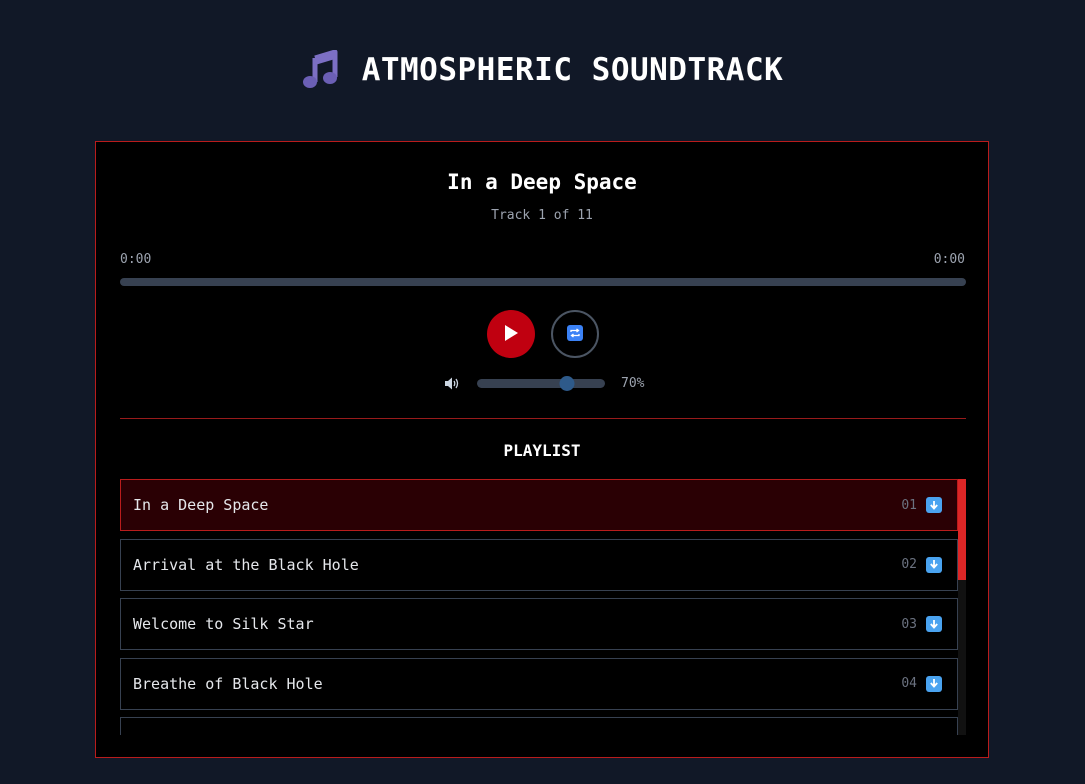 The image size is (1085, 784). What do you see at coordinates (572, 70) in the screenshot?
I see `app-title: ATMOSPHERIC SOUNDTRACK` at bounding box center [572, 70].